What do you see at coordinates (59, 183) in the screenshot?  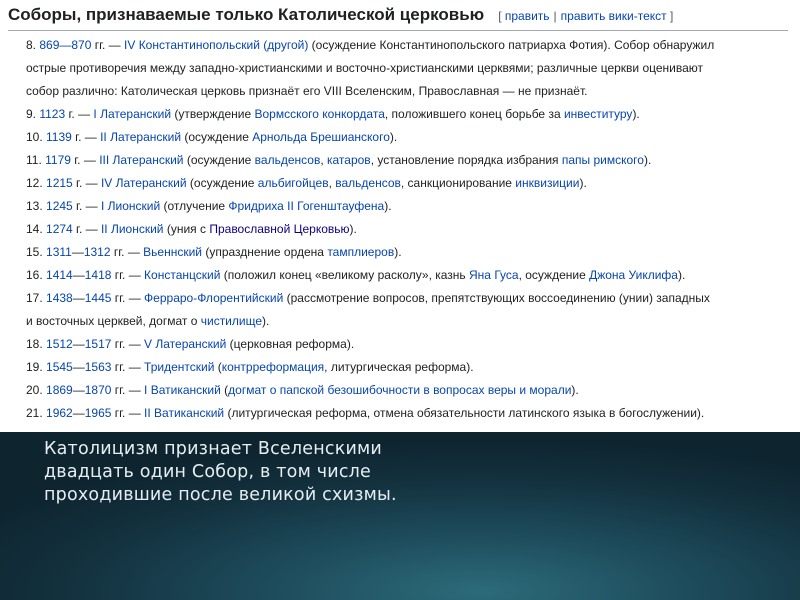 I see `council-link: 1215` at bounding box center [59, 183].